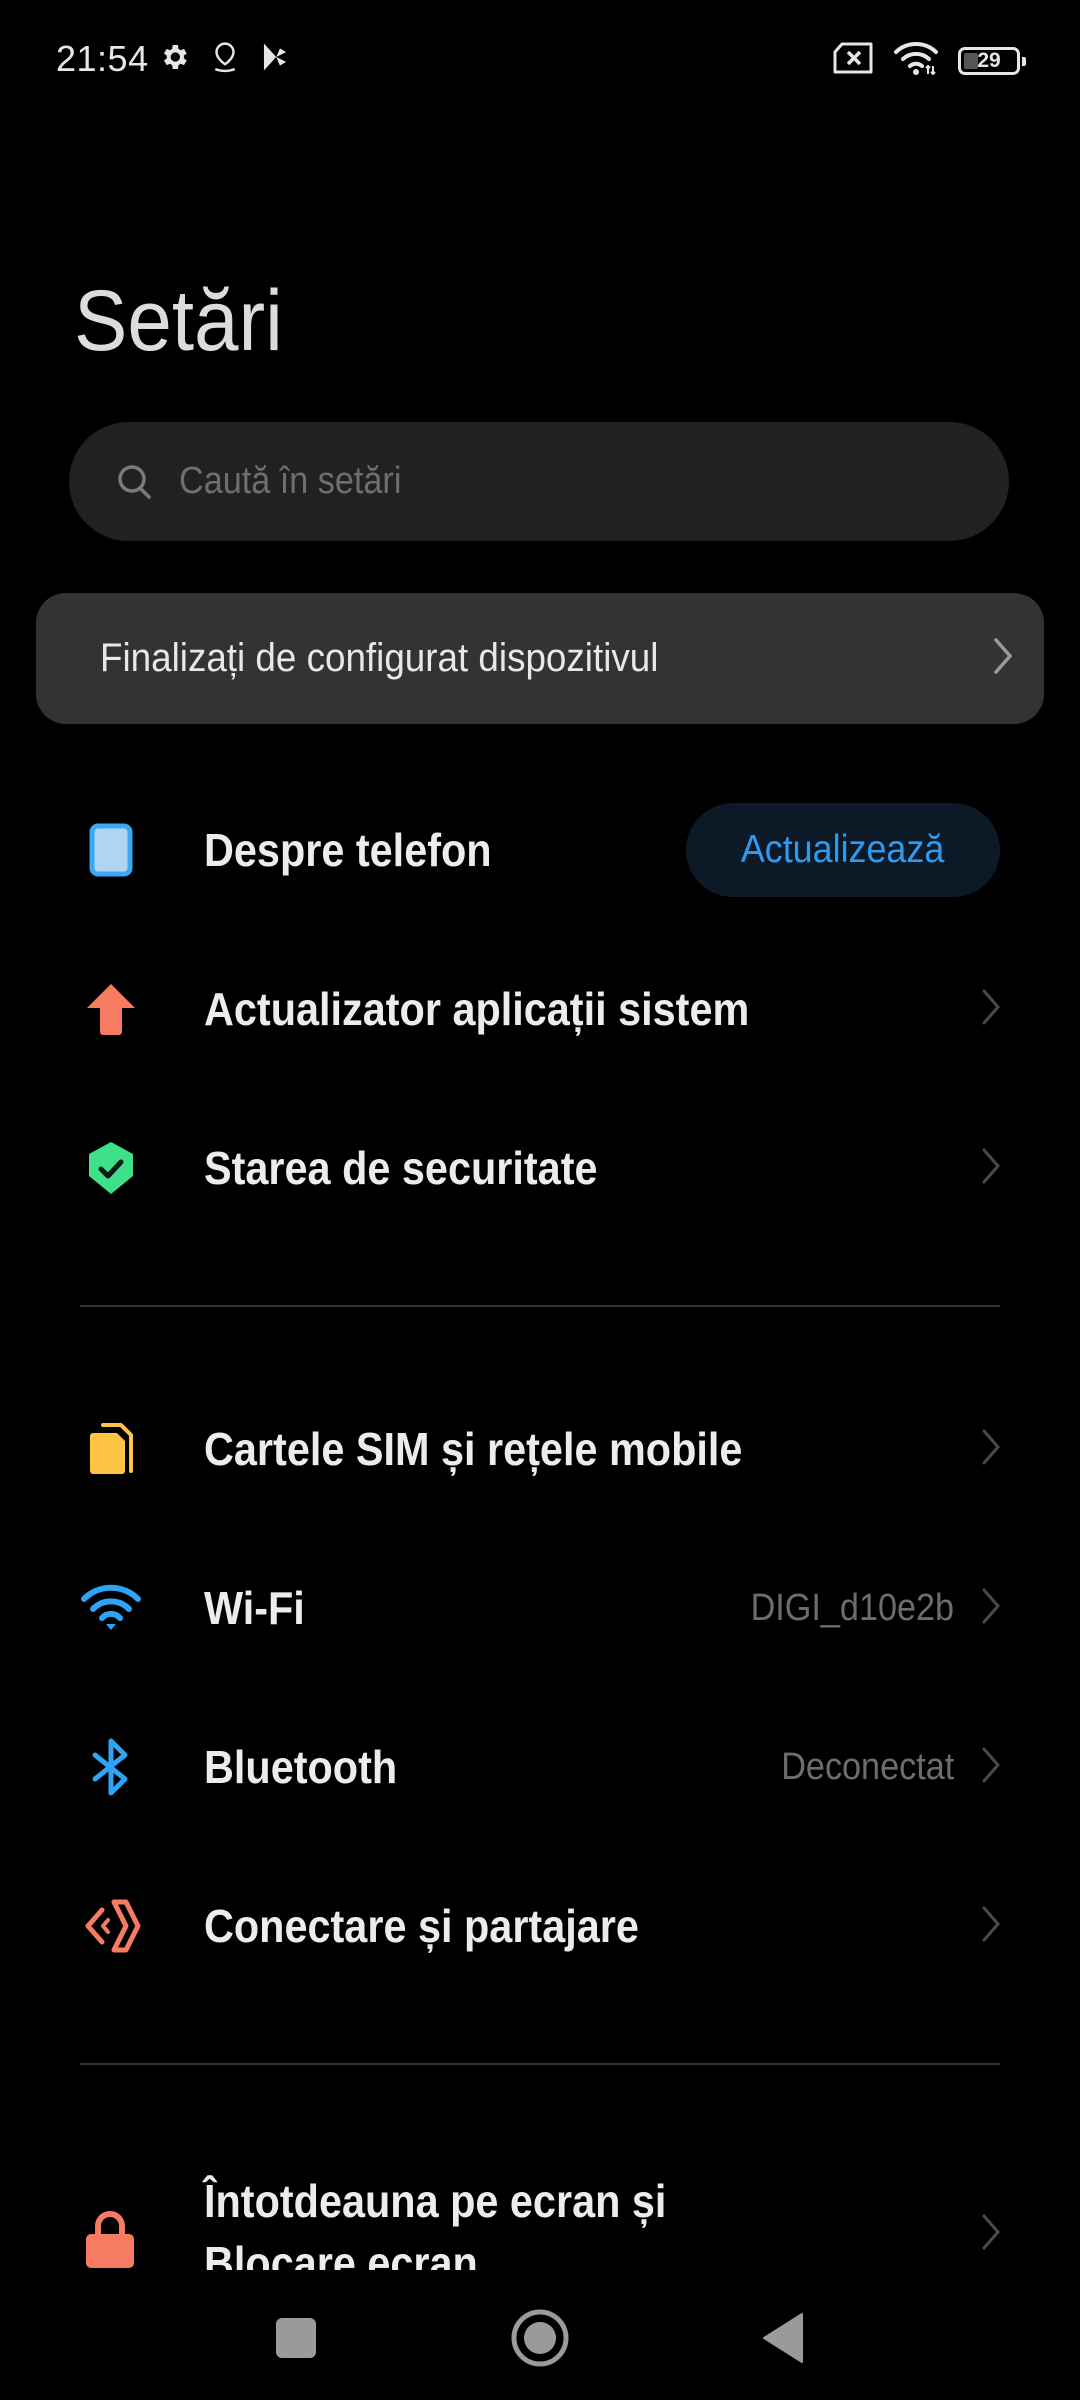 The image size is (1080, 2400). Describe the element at coordinates (971, 60) in the screenshot. I see `battery-fill` at that location.